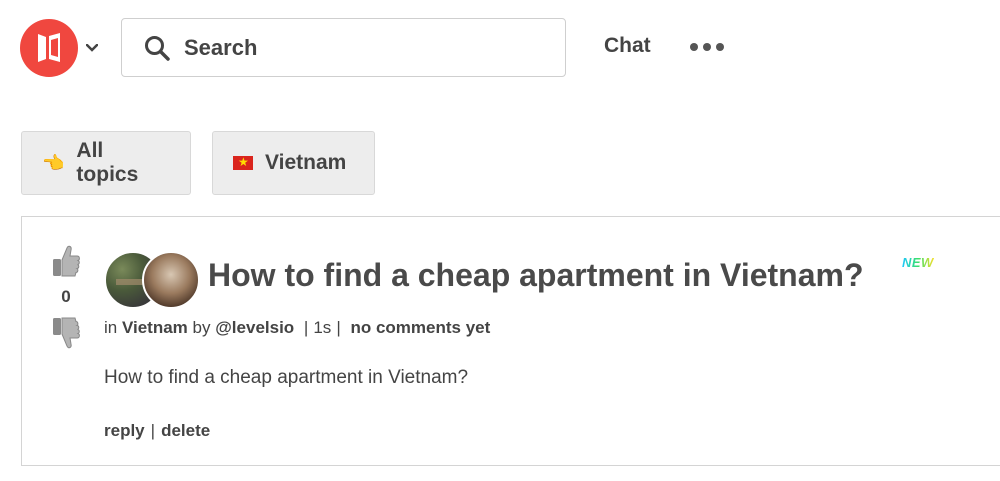  I want to click on vote-score: 0, so click(66, 296).